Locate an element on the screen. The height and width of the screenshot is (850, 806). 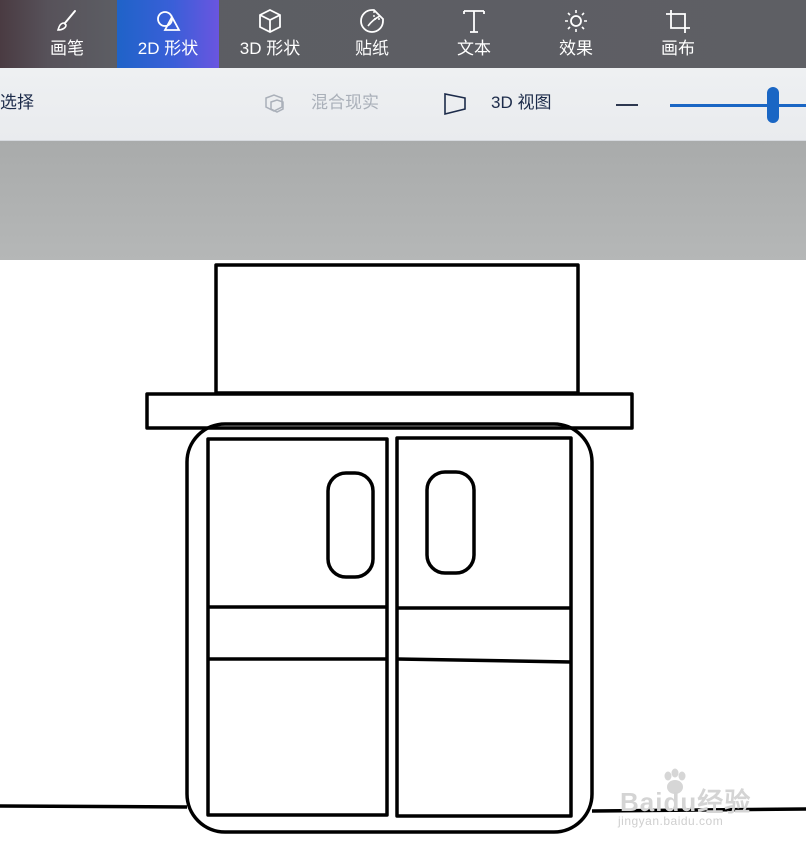
tool-label: 画笔 is located at coordinates (67, 48).